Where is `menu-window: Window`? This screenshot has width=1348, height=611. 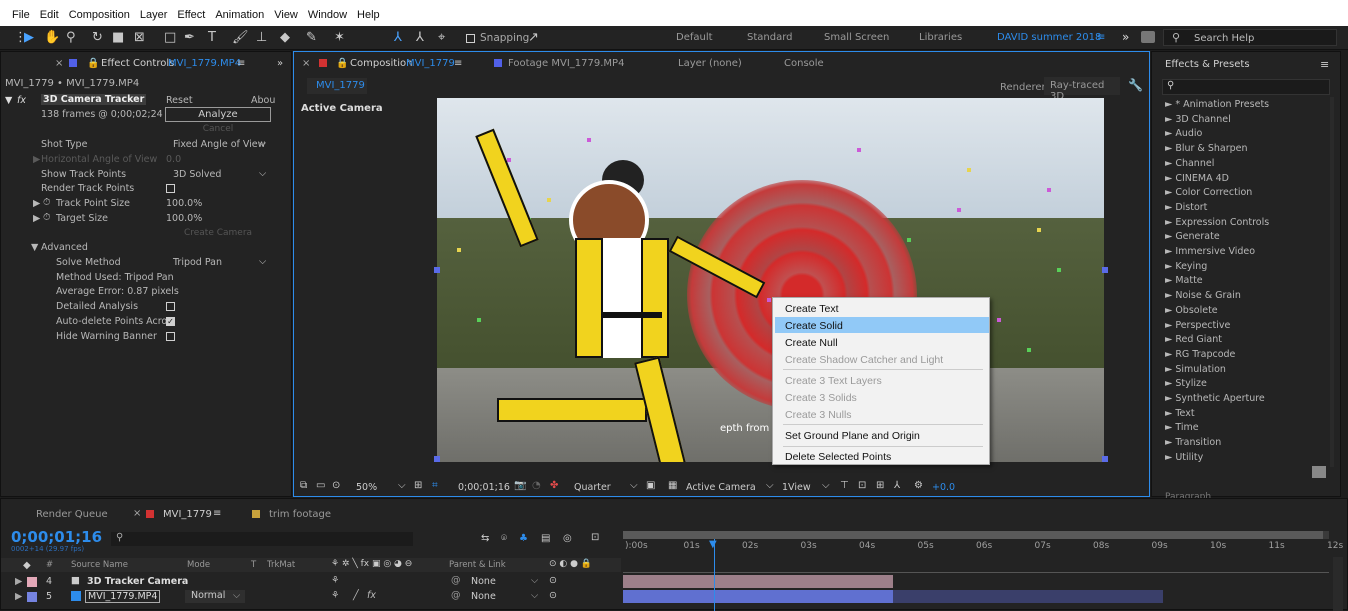 menu-window: Window is located at coordinates (327, 15).